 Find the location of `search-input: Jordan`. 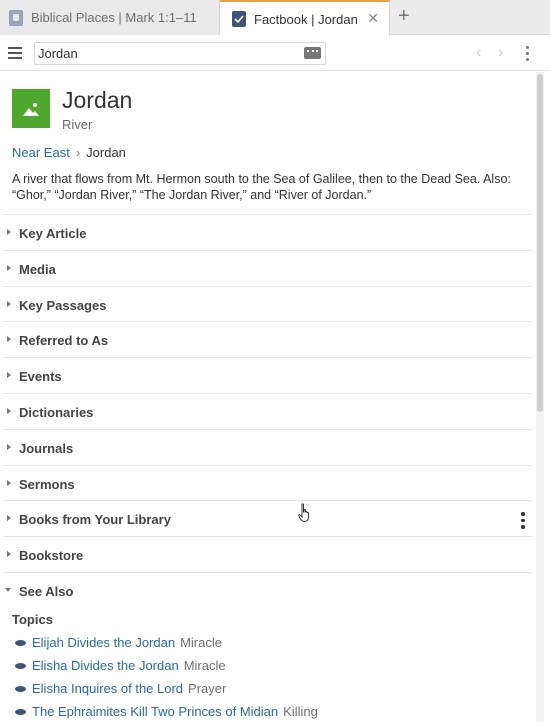

search-input: Jordan is located at coordinates (180, 53).